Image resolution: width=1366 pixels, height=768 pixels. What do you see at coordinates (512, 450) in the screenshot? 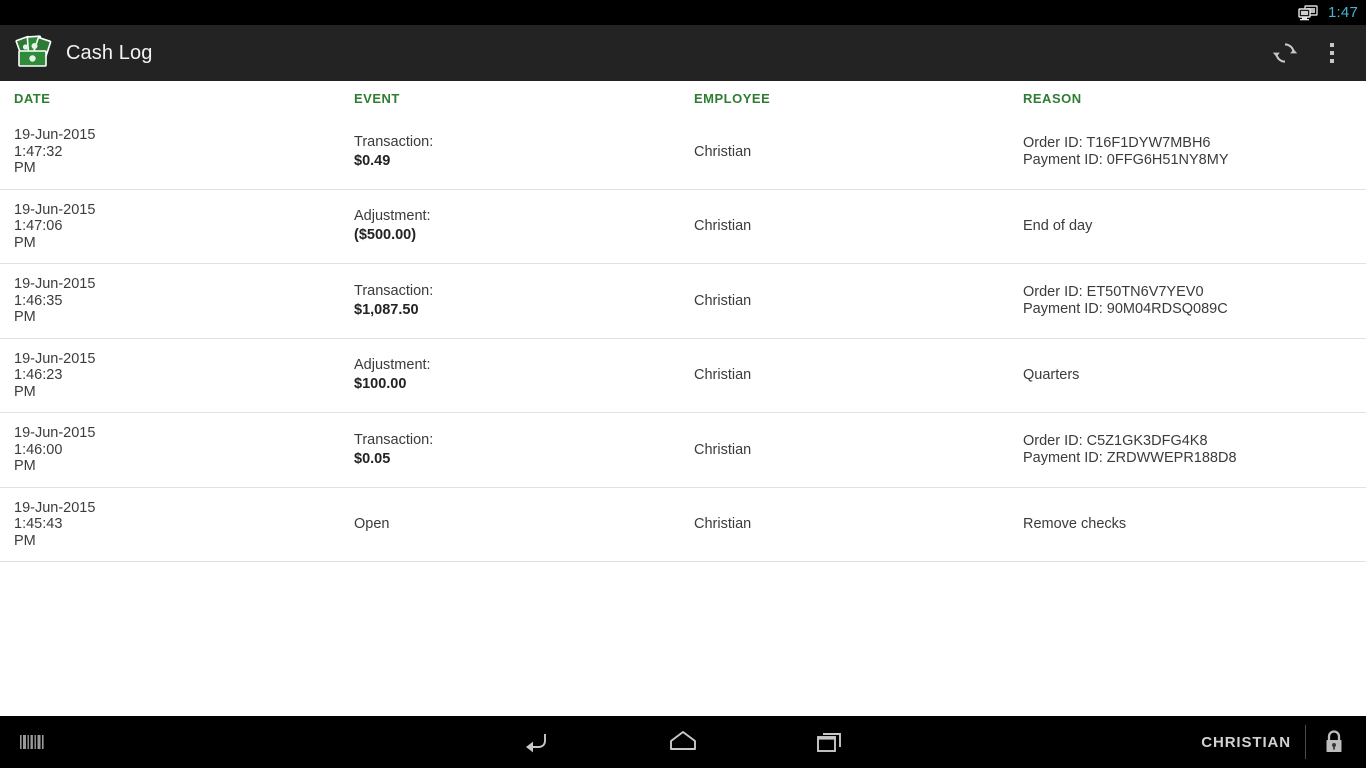
I see `cell-event: Transaction: $0.05` at bounding box center [512, 450].